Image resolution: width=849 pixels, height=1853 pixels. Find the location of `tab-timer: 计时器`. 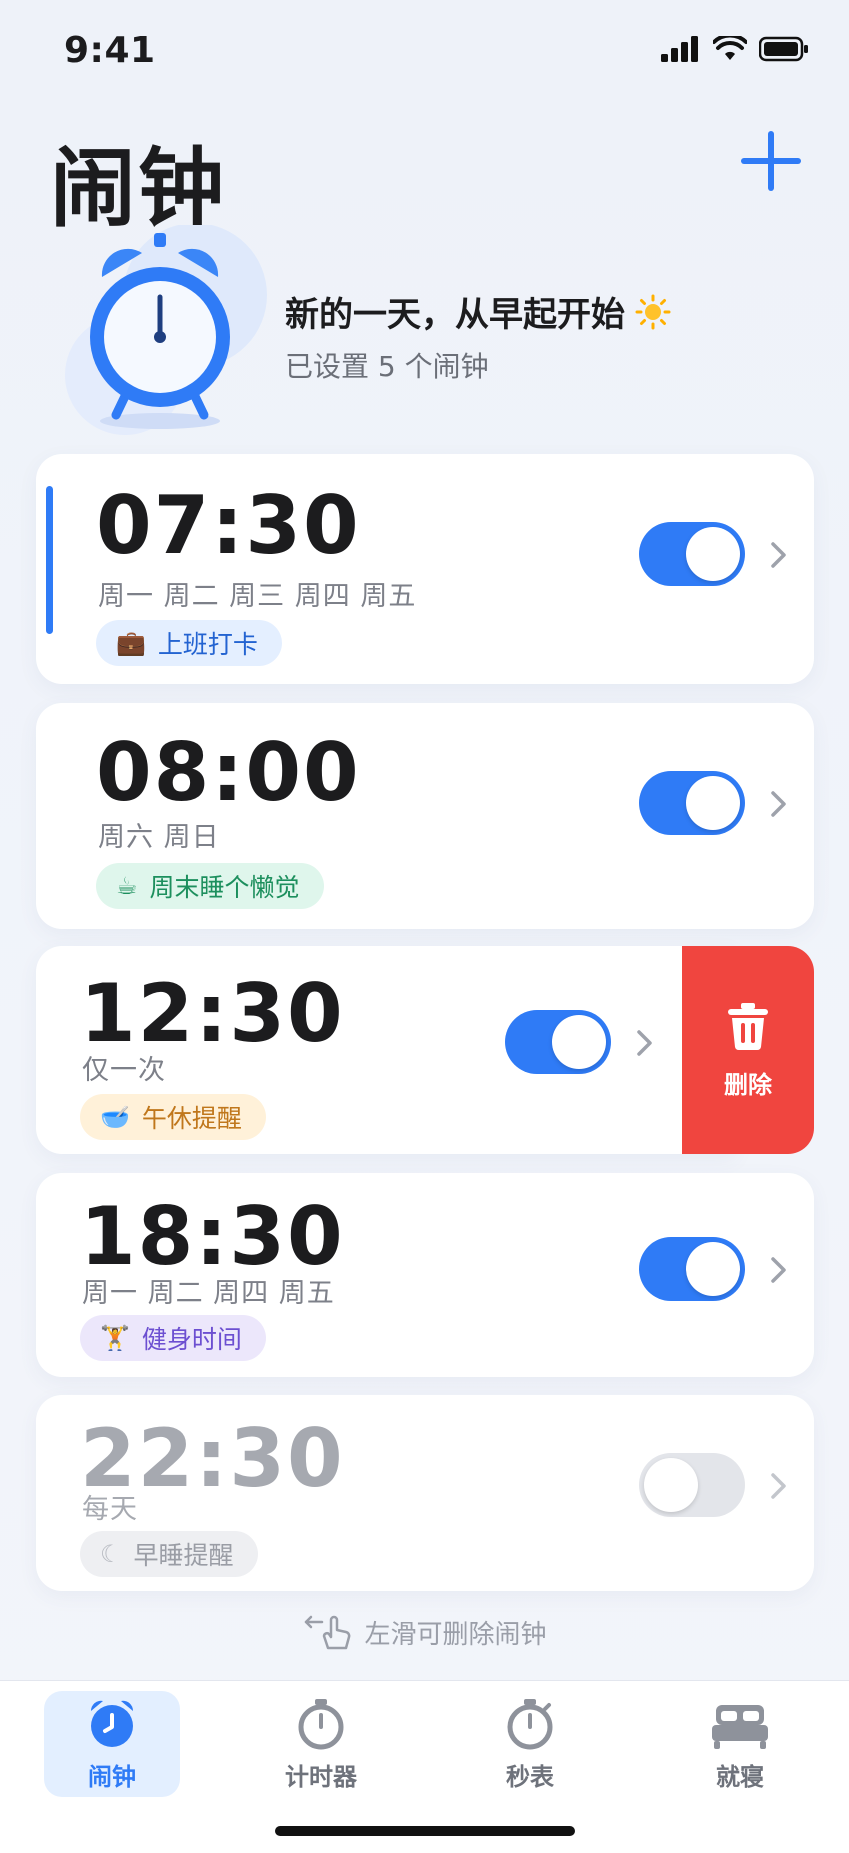

tab-timer: 计时器 is located at coordinates (321, 1744).